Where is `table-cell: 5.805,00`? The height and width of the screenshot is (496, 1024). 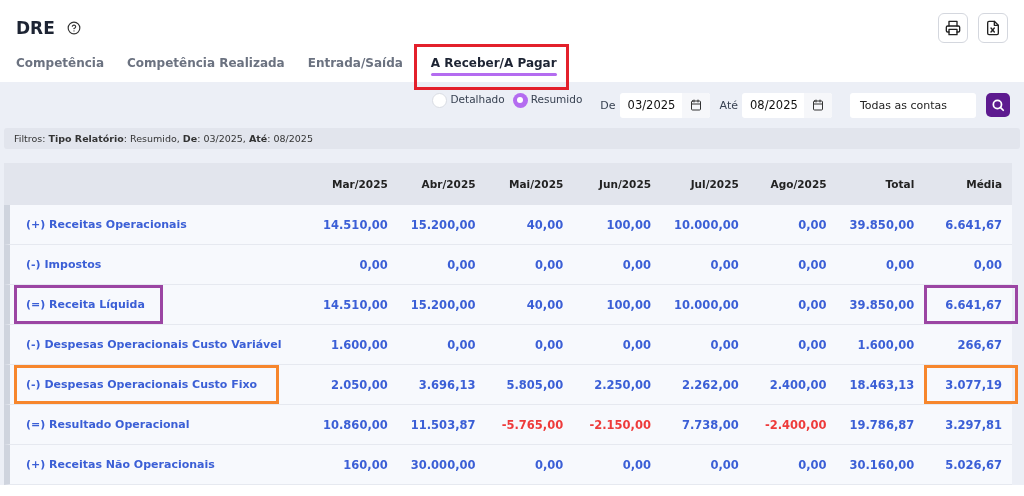
table-cell: 5.805,00 is located at coordinates (529, 385).